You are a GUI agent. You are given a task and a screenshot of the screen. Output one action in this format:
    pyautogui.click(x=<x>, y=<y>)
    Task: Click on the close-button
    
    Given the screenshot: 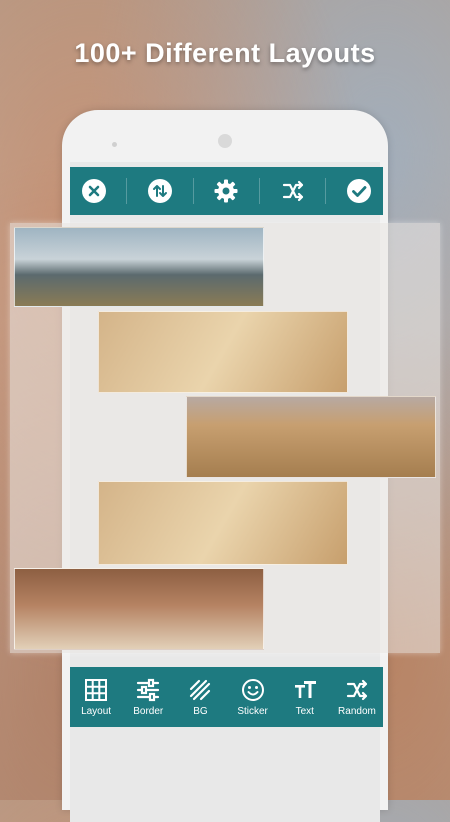 What is the action you would take?
    pyautogui.click(x=94, y=191)
    